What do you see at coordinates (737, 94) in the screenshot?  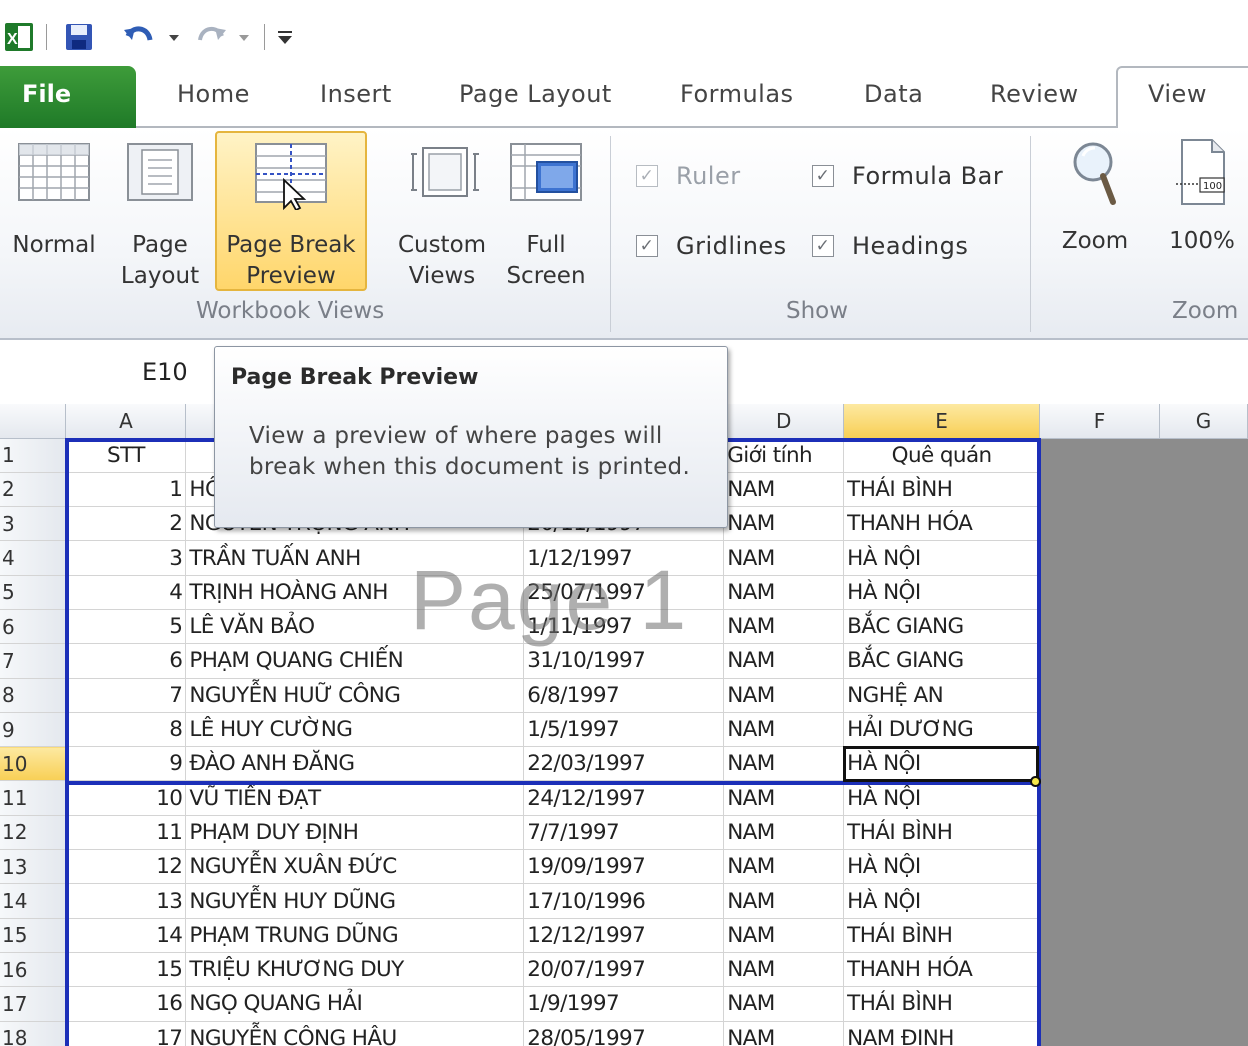 I see `tab-formulas: Formulas` at bounding box center [737, 94].